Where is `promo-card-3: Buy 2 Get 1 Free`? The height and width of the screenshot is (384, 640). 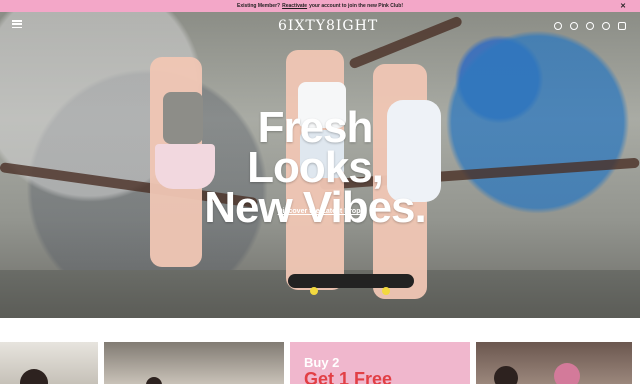
promo-card-3: Buy 2 Get 1 Free is located at coordinates (380, 363).